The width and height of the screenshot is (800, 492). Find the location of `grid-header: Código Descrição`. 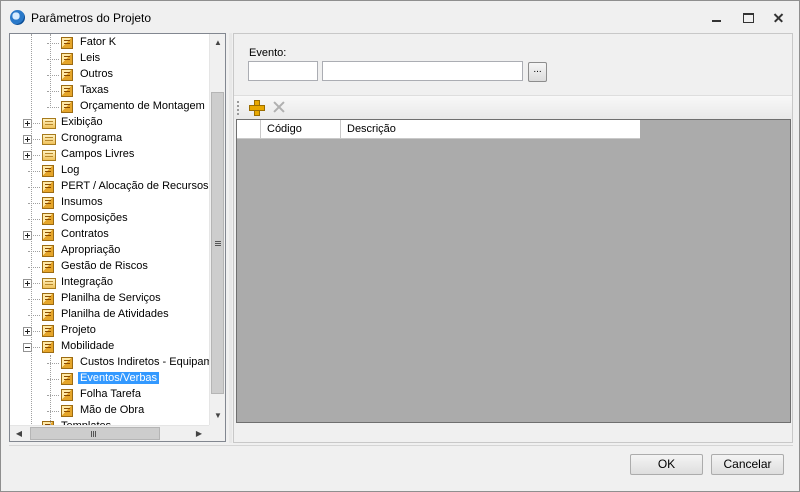

grid-header: Código Descrição is located at coordinates (438, 129).